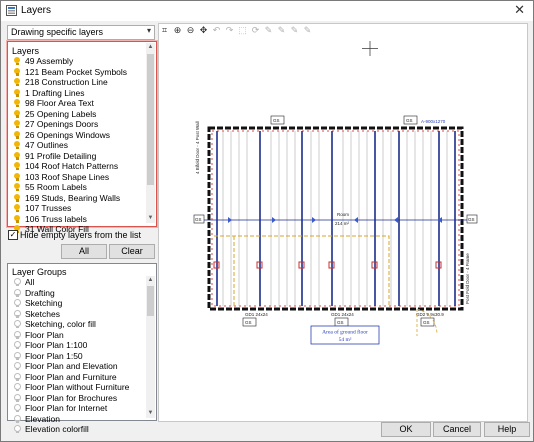 The image size is (534, 442). I want to click on layer-item-label: 49 Assembly, so click(49, 61).